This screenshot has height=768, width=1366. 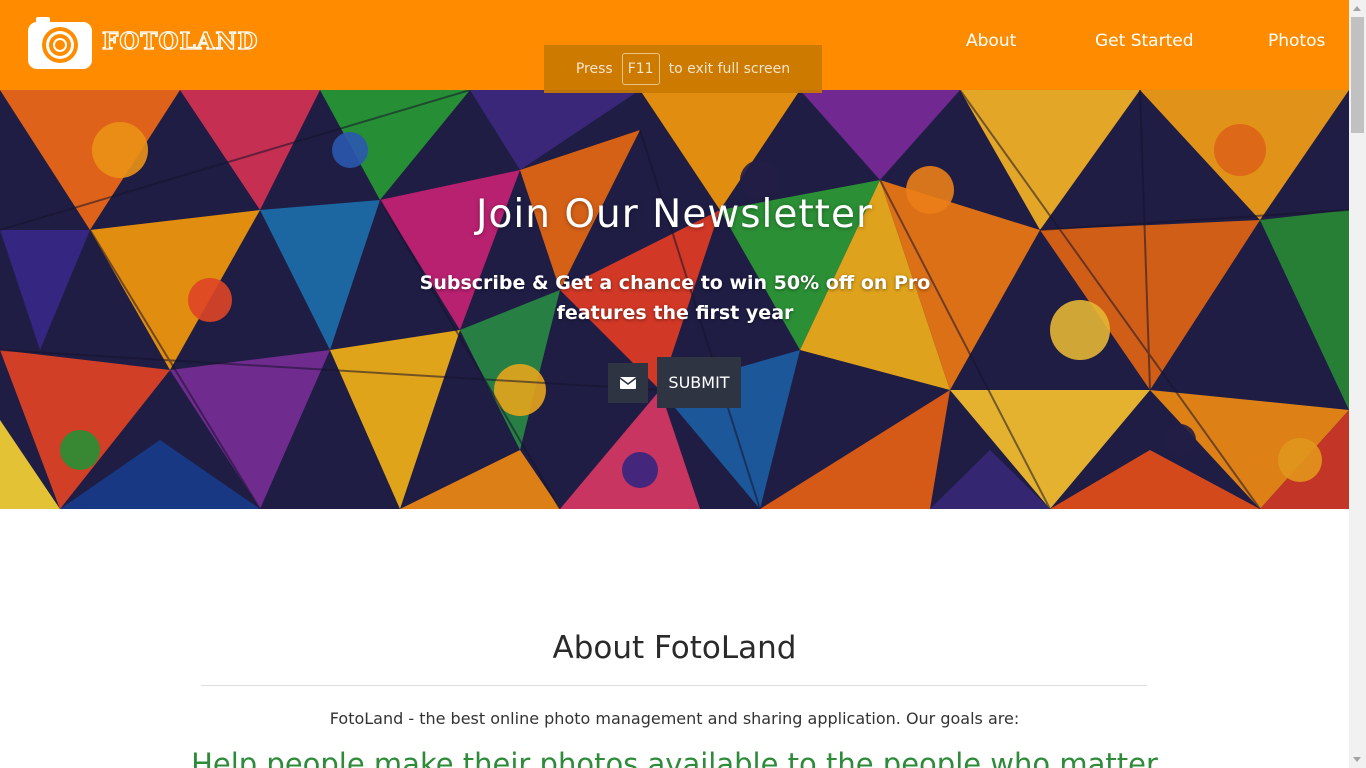 What do you see at coordinates (180, 41) in the screenshot?
I see `brand-name: FOTOLAND` at bounding box center [180, 41].